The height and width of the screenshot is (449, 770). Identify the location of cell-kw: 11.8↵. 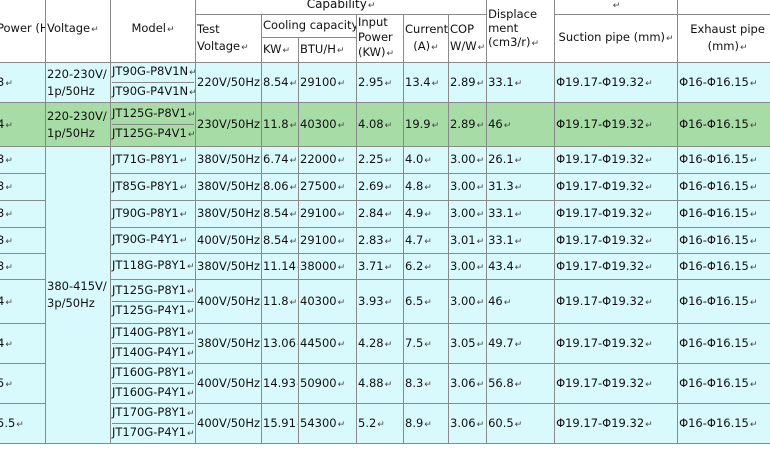
(280, 124).